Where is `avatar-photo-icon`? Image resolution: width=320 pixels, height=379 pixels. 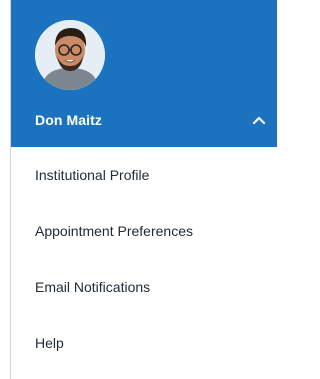
avatar-photo-icon is located at coordinates (70, 55).